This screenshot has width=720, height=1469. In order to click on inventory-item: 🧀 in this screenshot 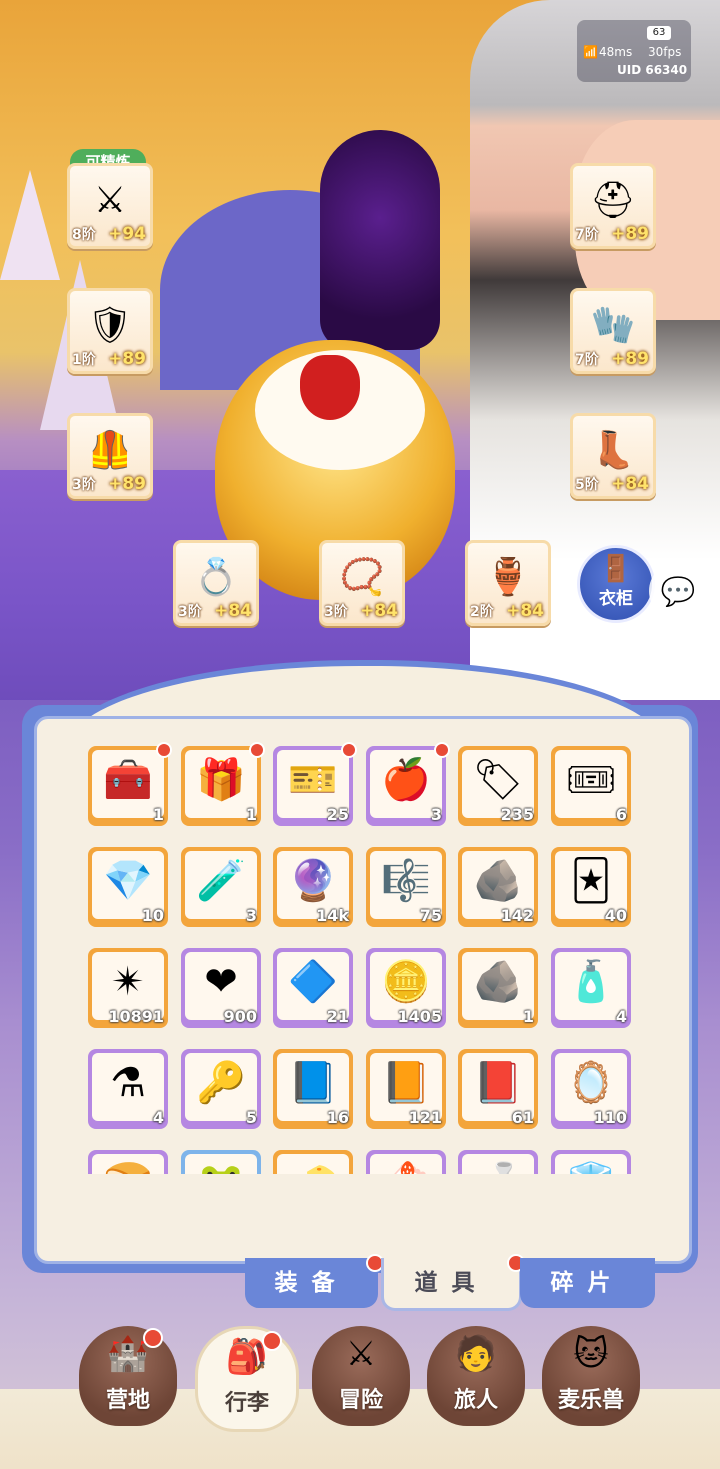, I will do `click(313, 1162)`.